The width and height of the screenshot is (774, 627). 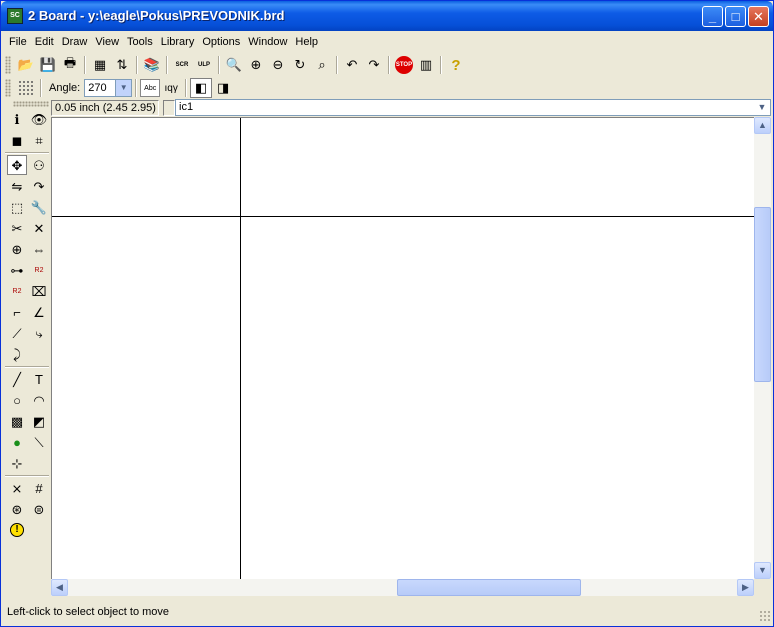 What do you see at coordinates (39, 228) in the screenshot?
I see `delete-icon: ✕` at bounding box center [39, 228].